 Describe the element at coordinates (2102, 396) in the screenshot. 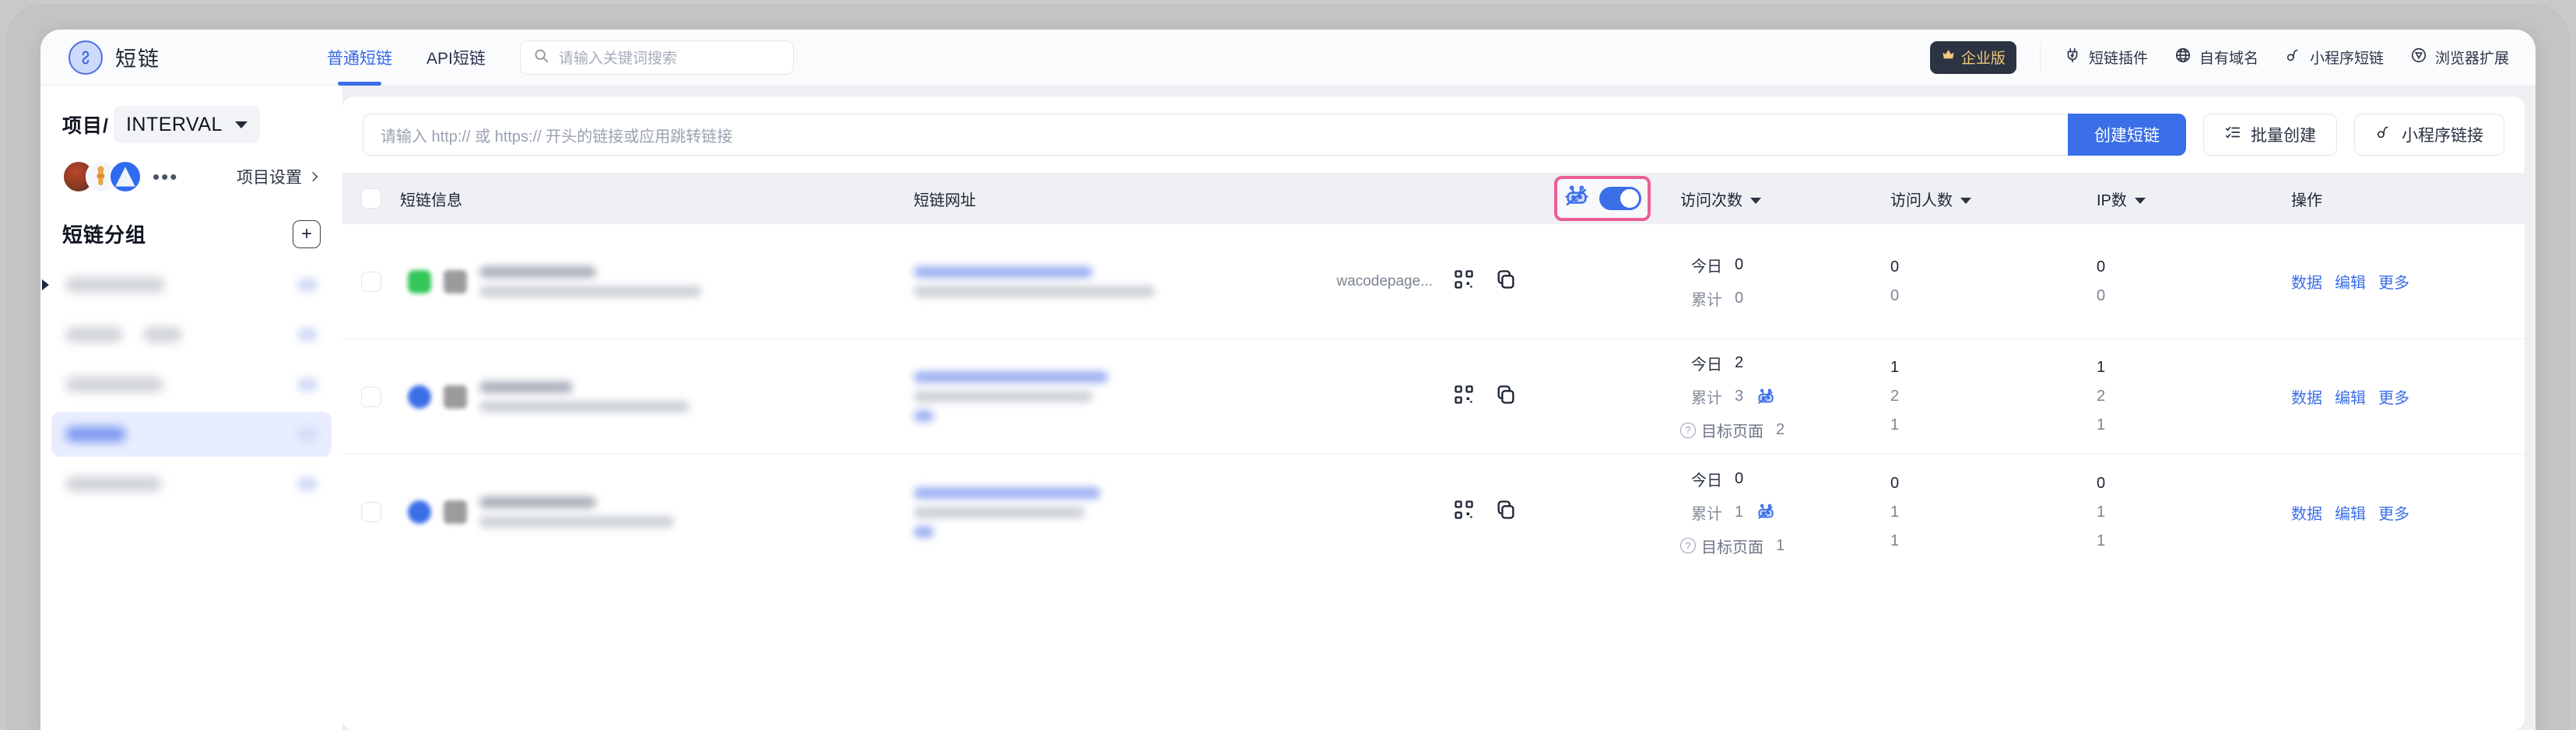

I see `ip-total: 2` at that location.